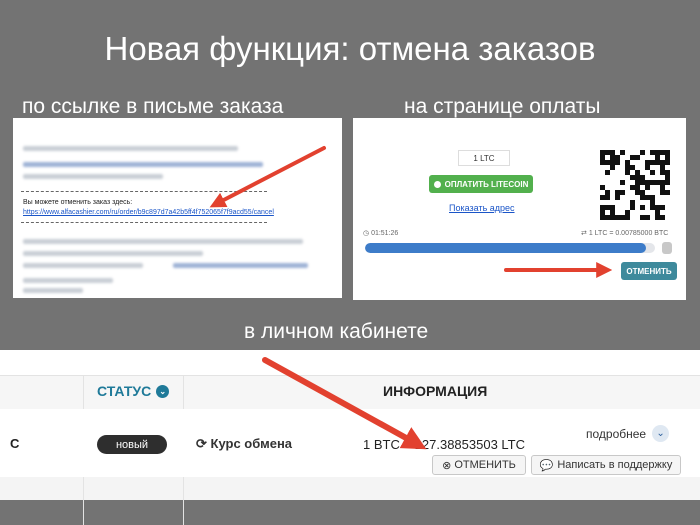  Describe the element at coordinates (267, 177) in the screenshot. I see `email-arrow` at that location.